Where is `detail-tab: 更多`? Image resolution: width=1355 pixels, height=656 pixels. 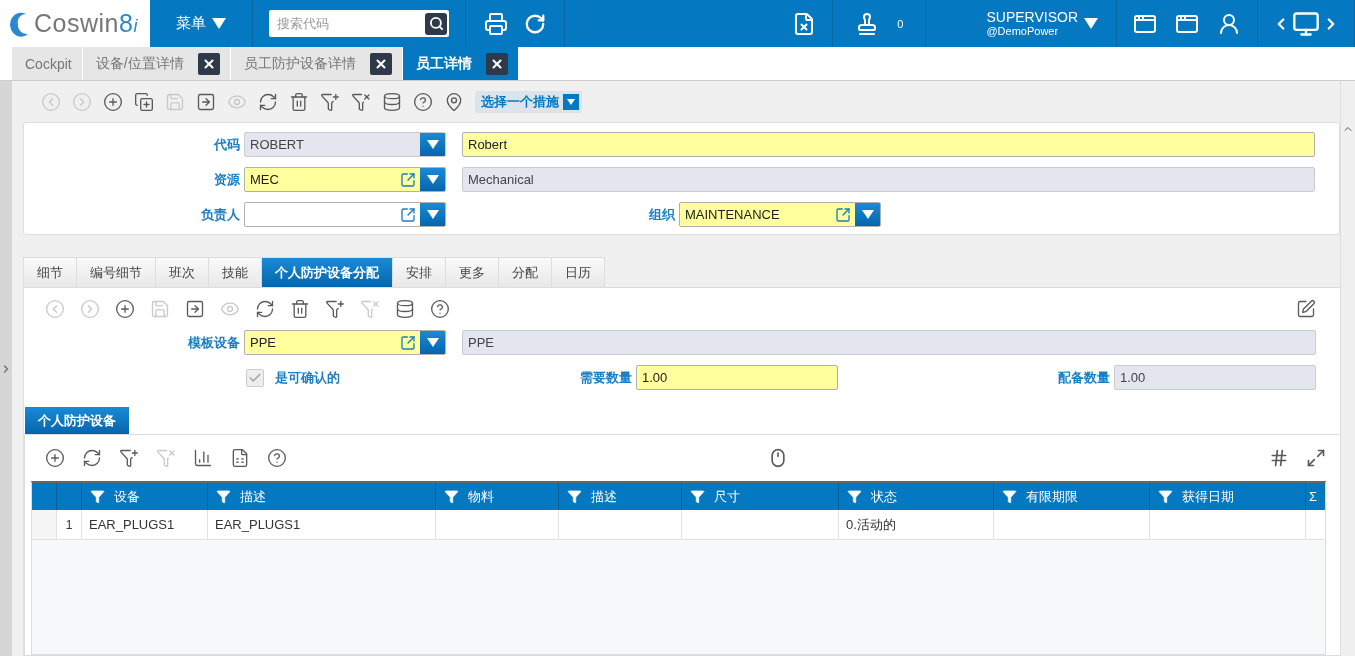 detail-tab: 更多 is located at coordinates (472, 272).